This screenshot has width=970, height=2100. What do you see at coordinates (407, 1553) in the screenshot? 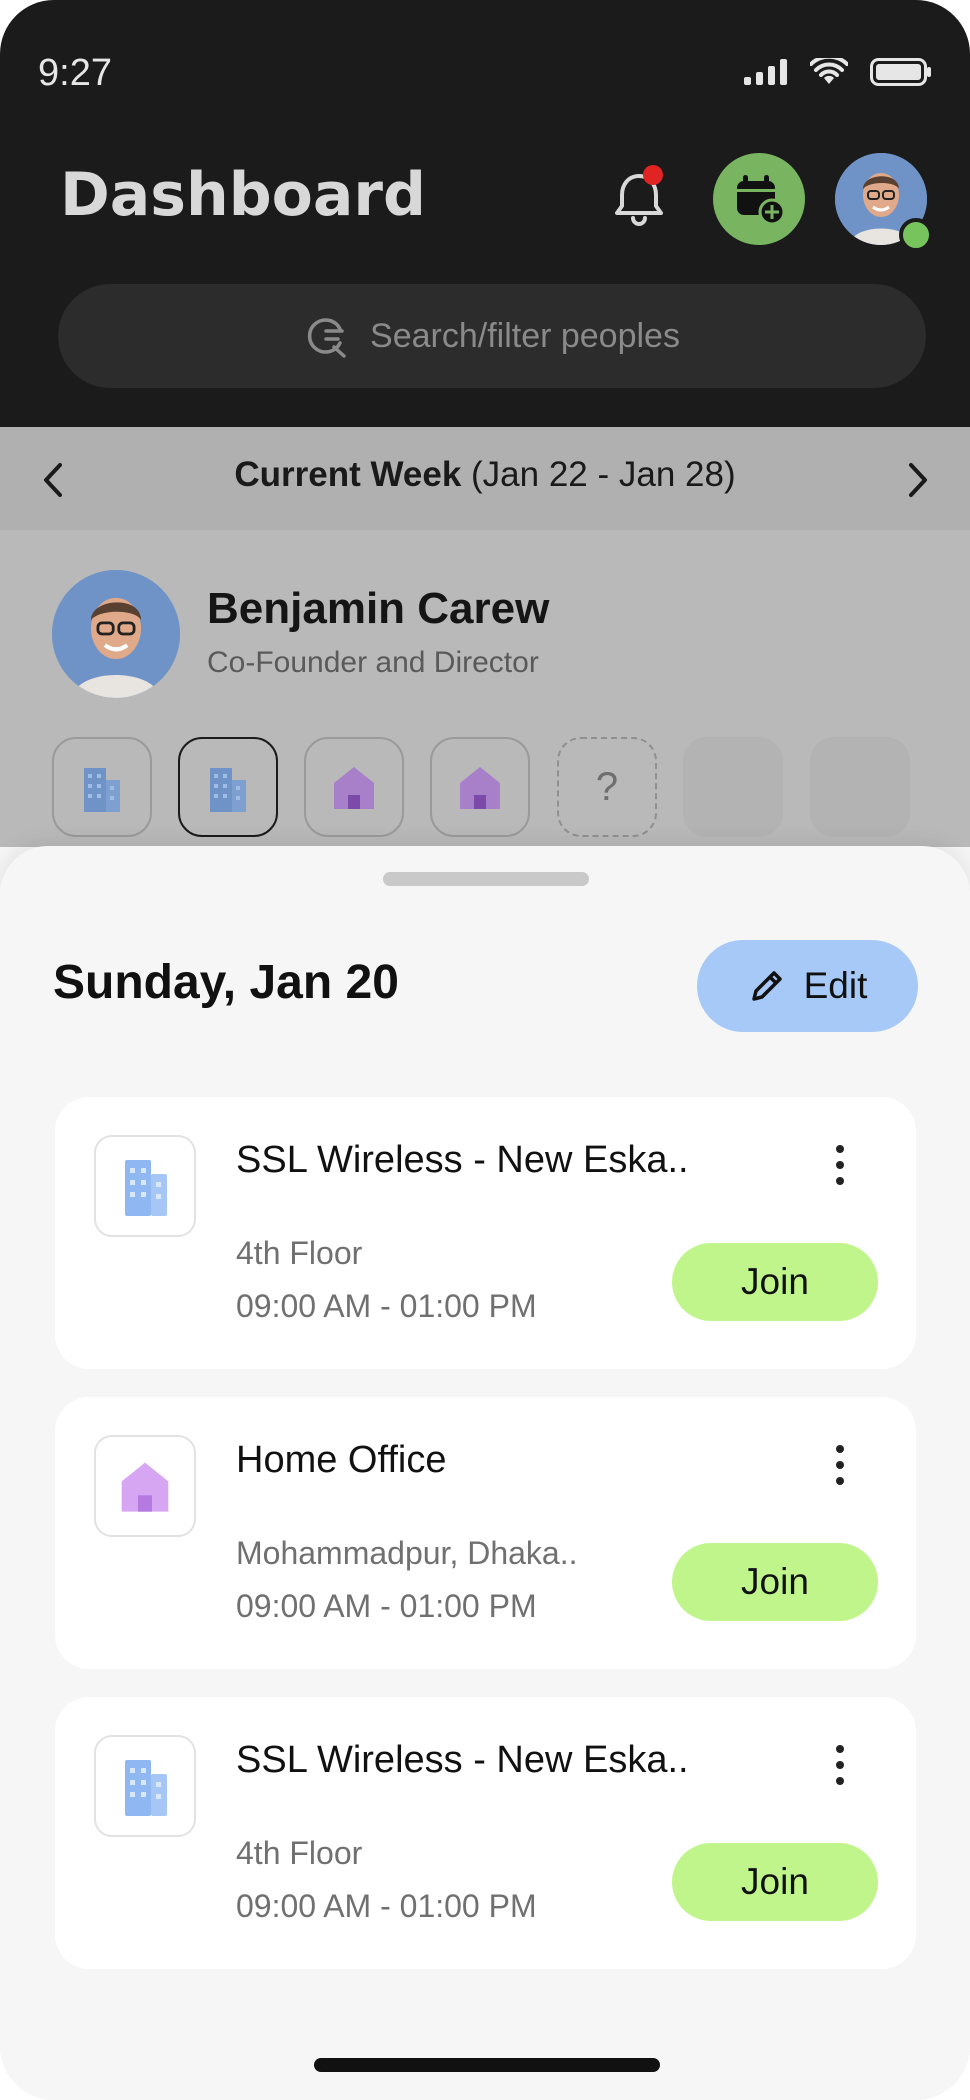
I see `booking-subtitle: Mohammadpur, Dhaka..` at bounding box center [407, 1553].